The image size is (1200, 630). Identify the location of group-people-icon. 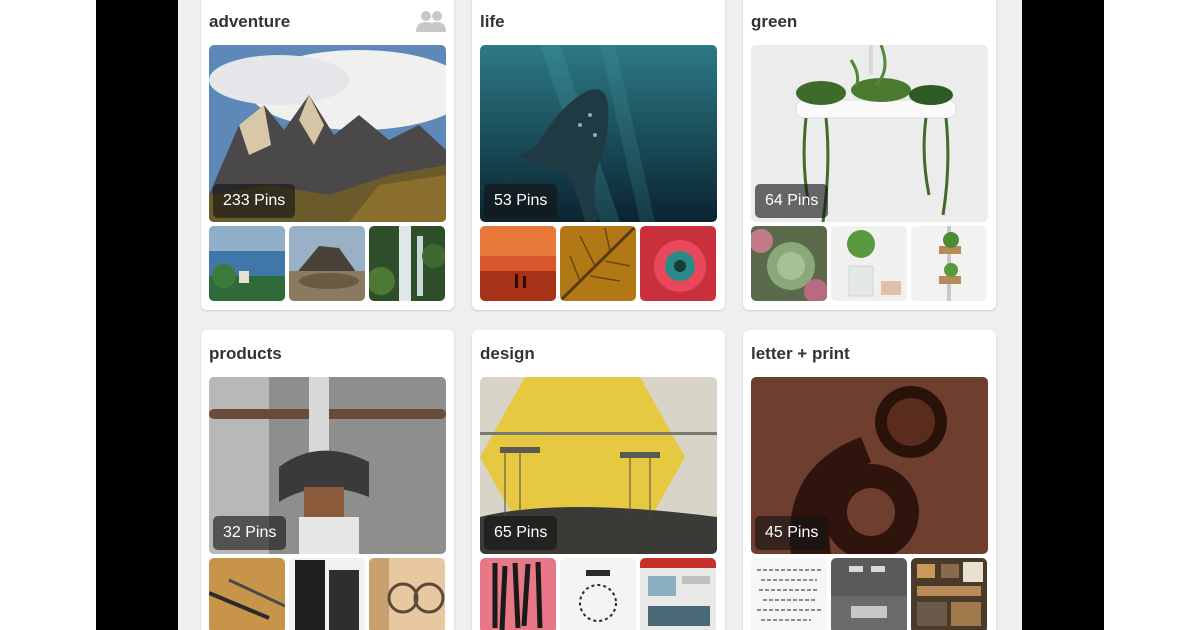
(431, 21).